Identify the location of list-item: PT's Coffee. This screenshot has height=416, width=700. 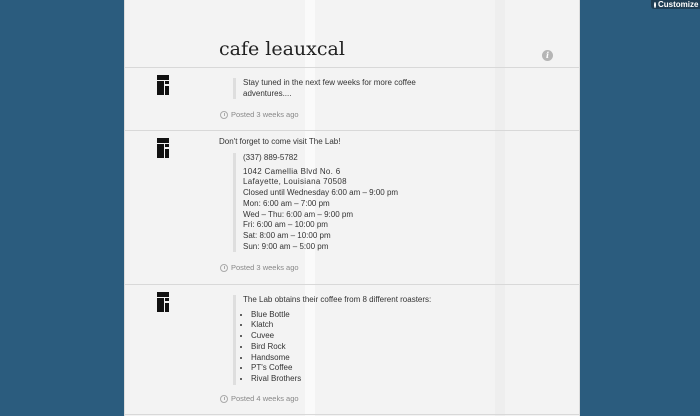
(357, 368).